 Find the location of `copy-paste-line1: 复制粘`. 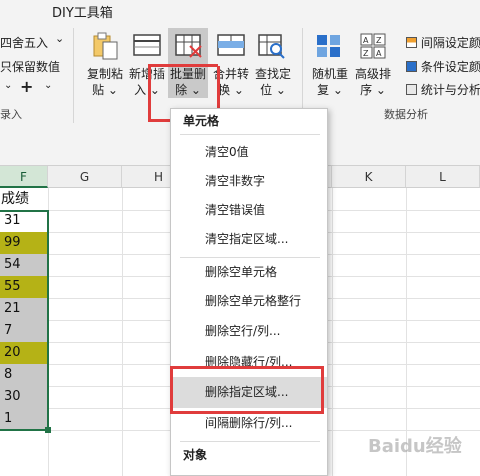

copy-paste-line1: 复制粘 is located at coordinates (104, 74).